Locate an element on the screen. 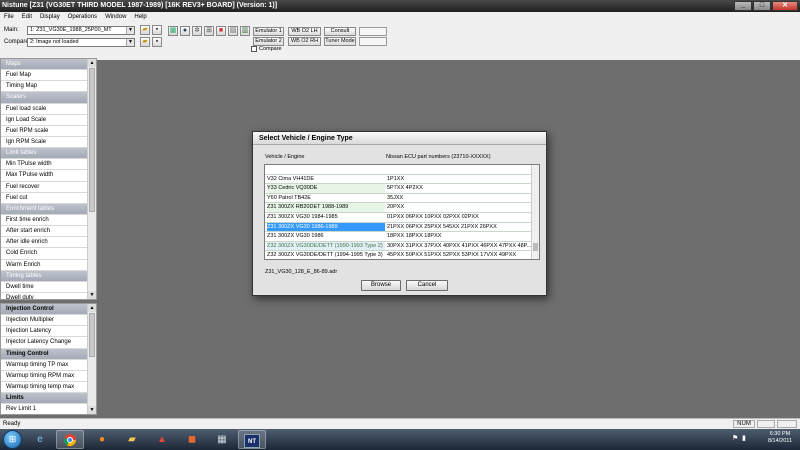  log-icon: ▤ is located at coordinates (233, 31).